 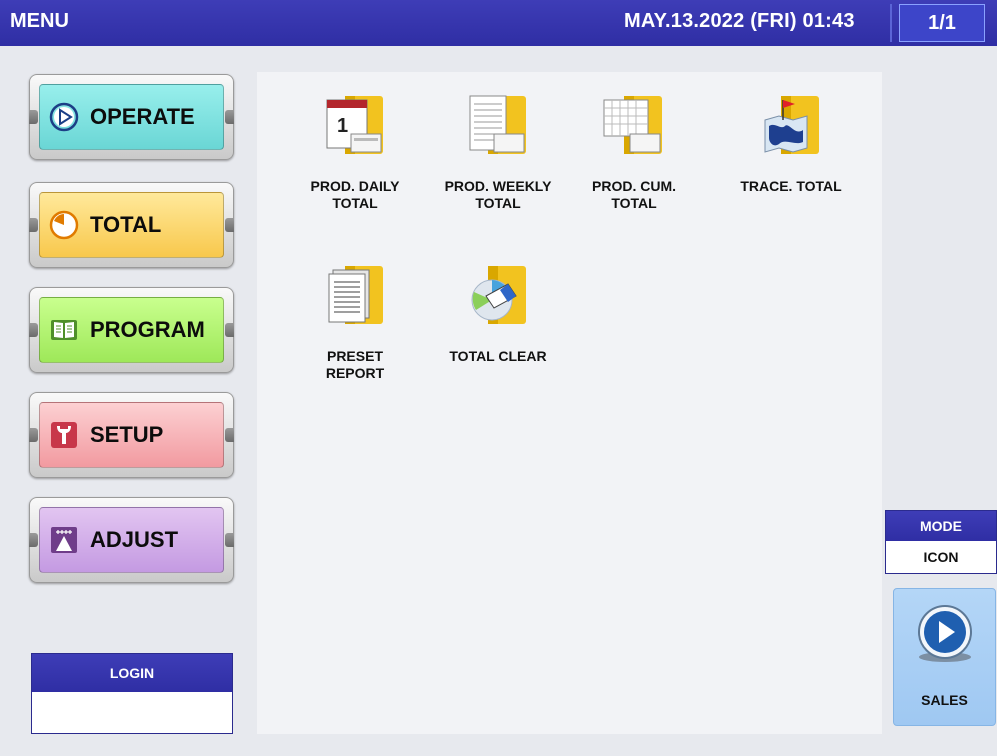 What do you see at coordinates (127, 434) in the screenshot?
I see `setup-label: SETUP` at bounding box center [127, 434].